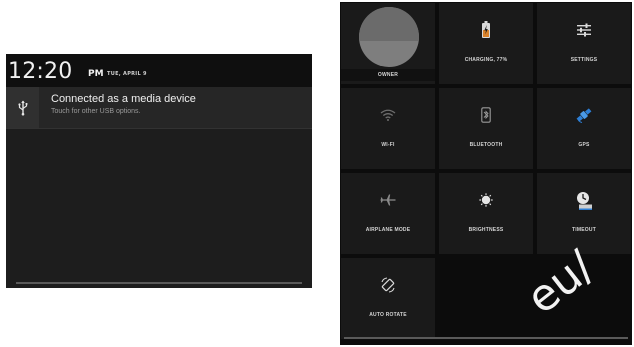 The width and height of the screenshot is (634, 347). Describe the element at coordinates (159, 283) in the screenshot. I see `shade-drag-handle` at that location.